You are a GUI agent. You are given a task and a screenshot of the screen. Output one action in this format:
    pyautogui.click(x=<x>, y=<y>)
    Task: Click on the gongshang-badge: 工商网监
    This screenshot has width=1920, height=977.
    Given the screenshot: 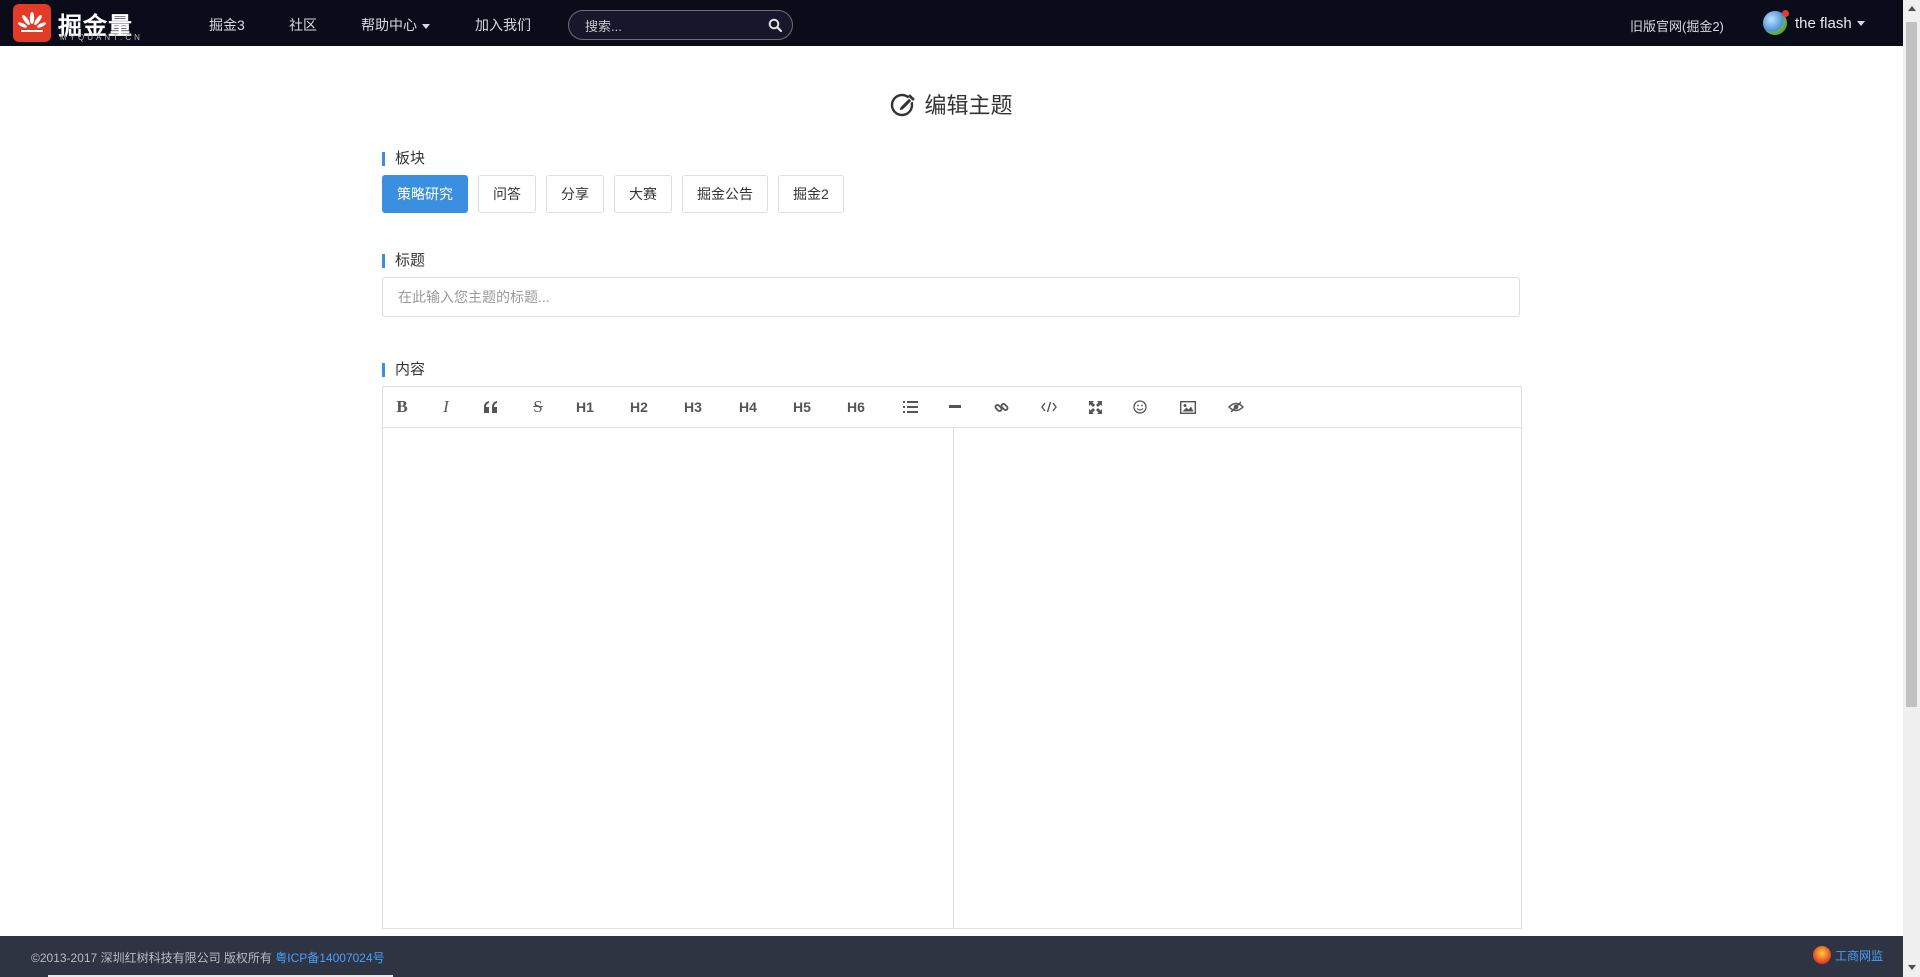 What is the action you would take?
    pyautogui.click(x=1847, y=955)
    